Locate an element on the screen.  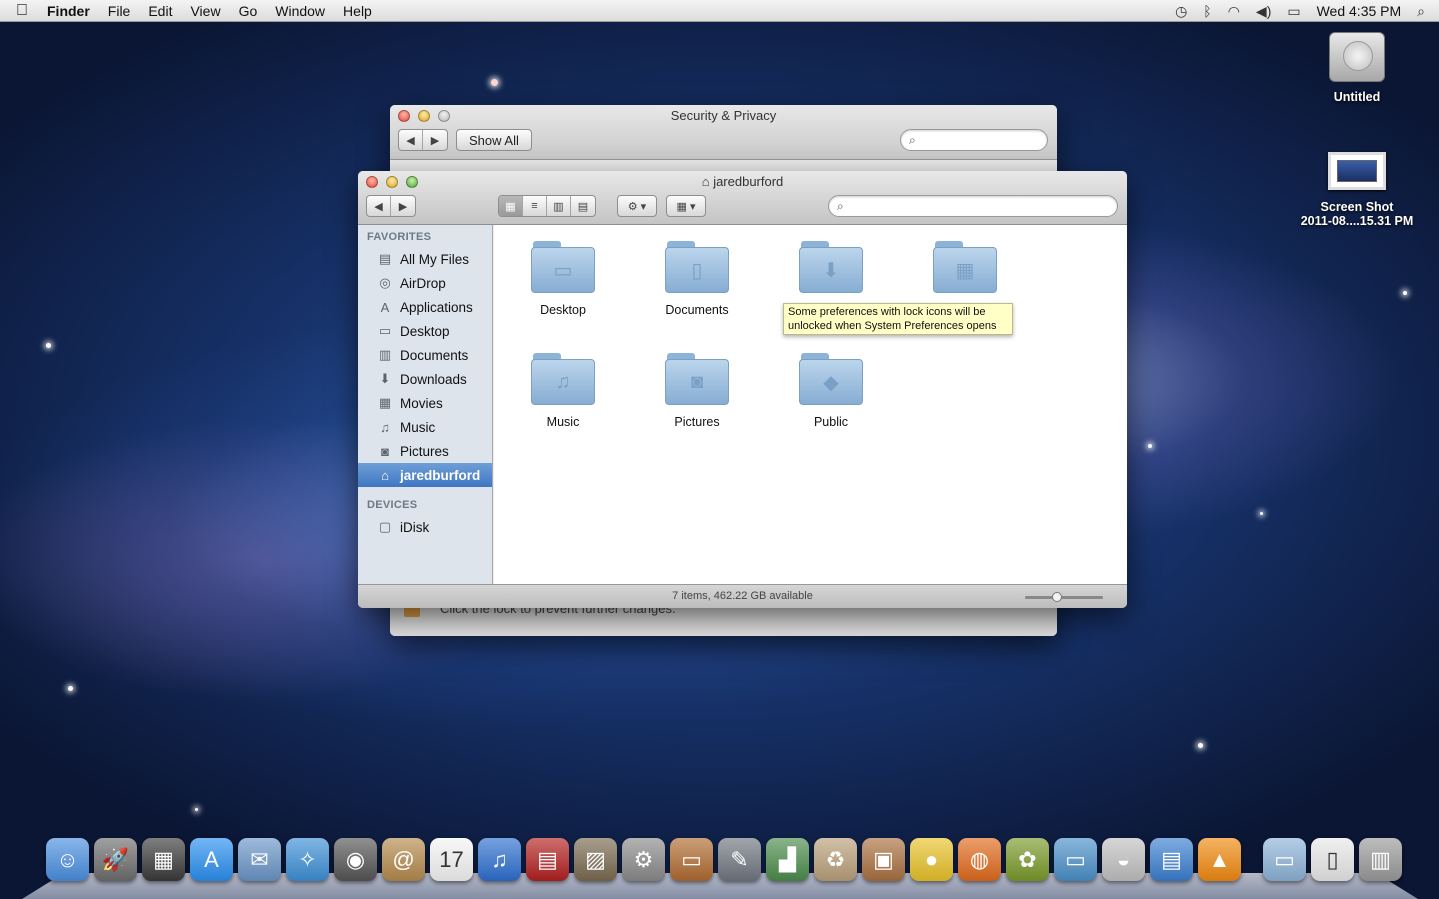
trash-icon: ▥ is located at coordinates (1380, 859).